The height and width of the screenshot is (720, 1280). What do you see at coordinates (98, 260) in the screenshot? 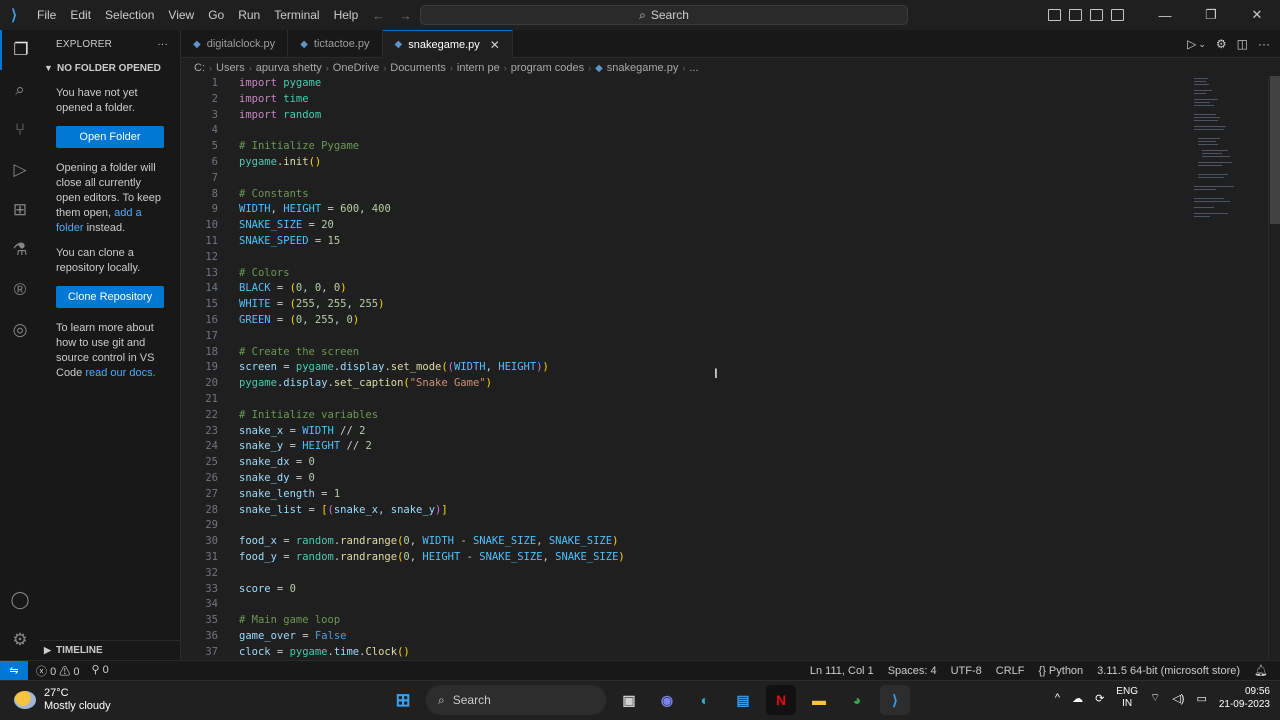
I see `clone-text: You can clone a repository locally.` at bounding box center [98, 260].